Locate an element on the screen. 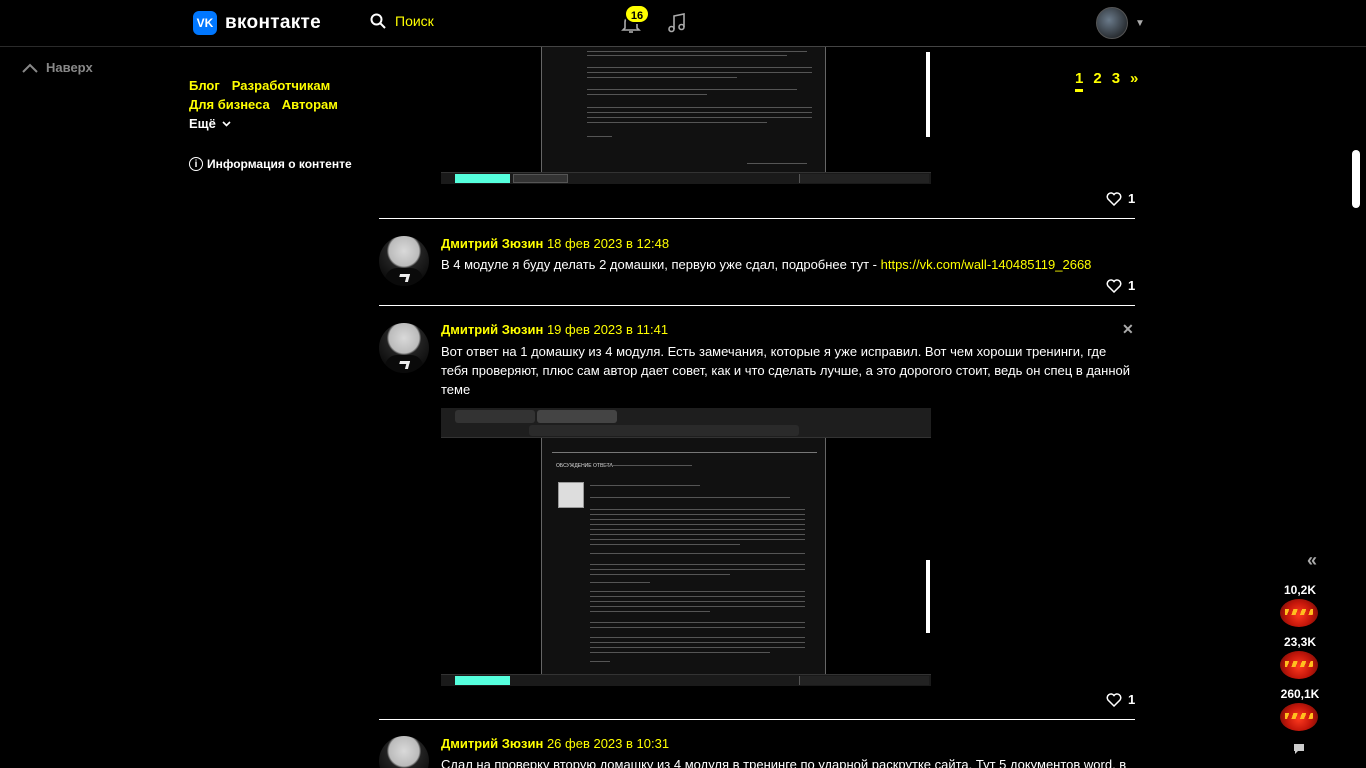 The height and width of the screenshot is (768, 1366). chevron-up-icon is located at coordinates (30, 68).